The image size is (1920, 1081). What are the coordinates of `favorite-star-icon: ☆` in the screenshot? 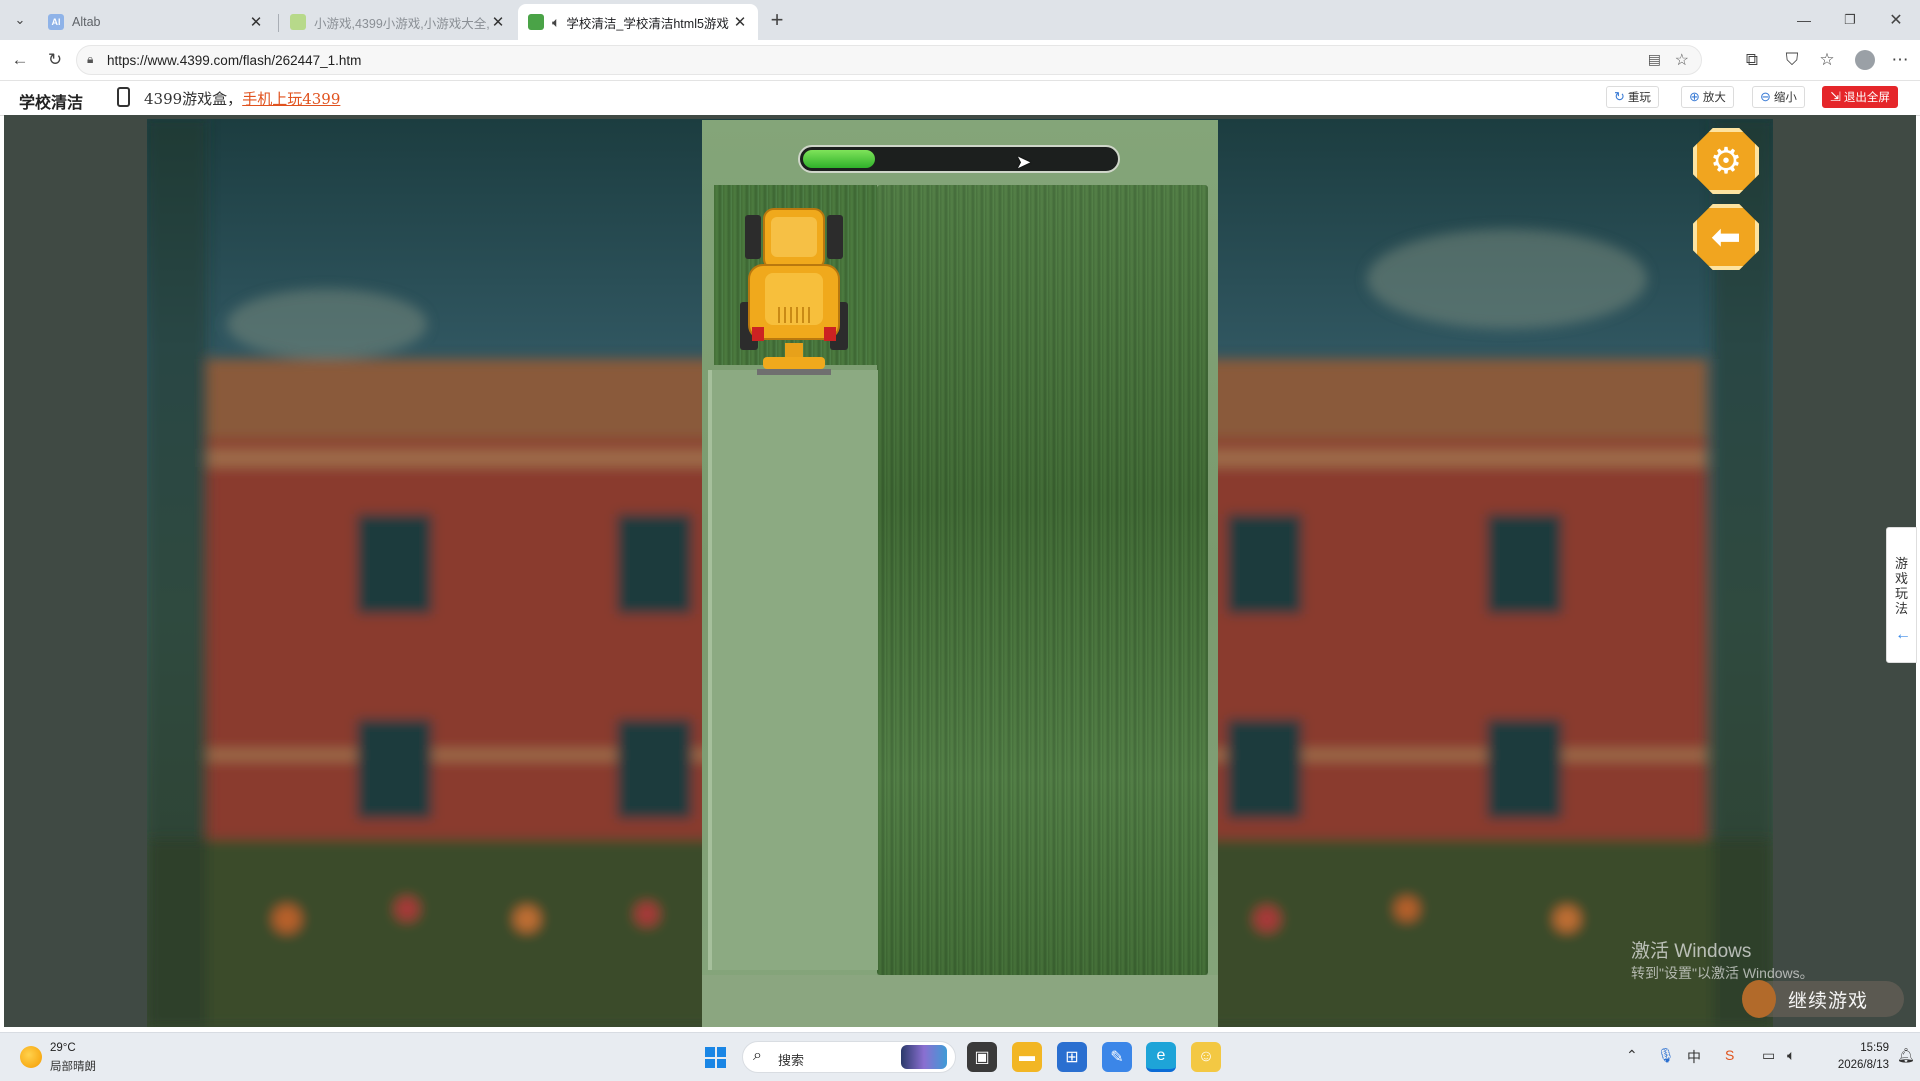 It's located at (1682, 60).